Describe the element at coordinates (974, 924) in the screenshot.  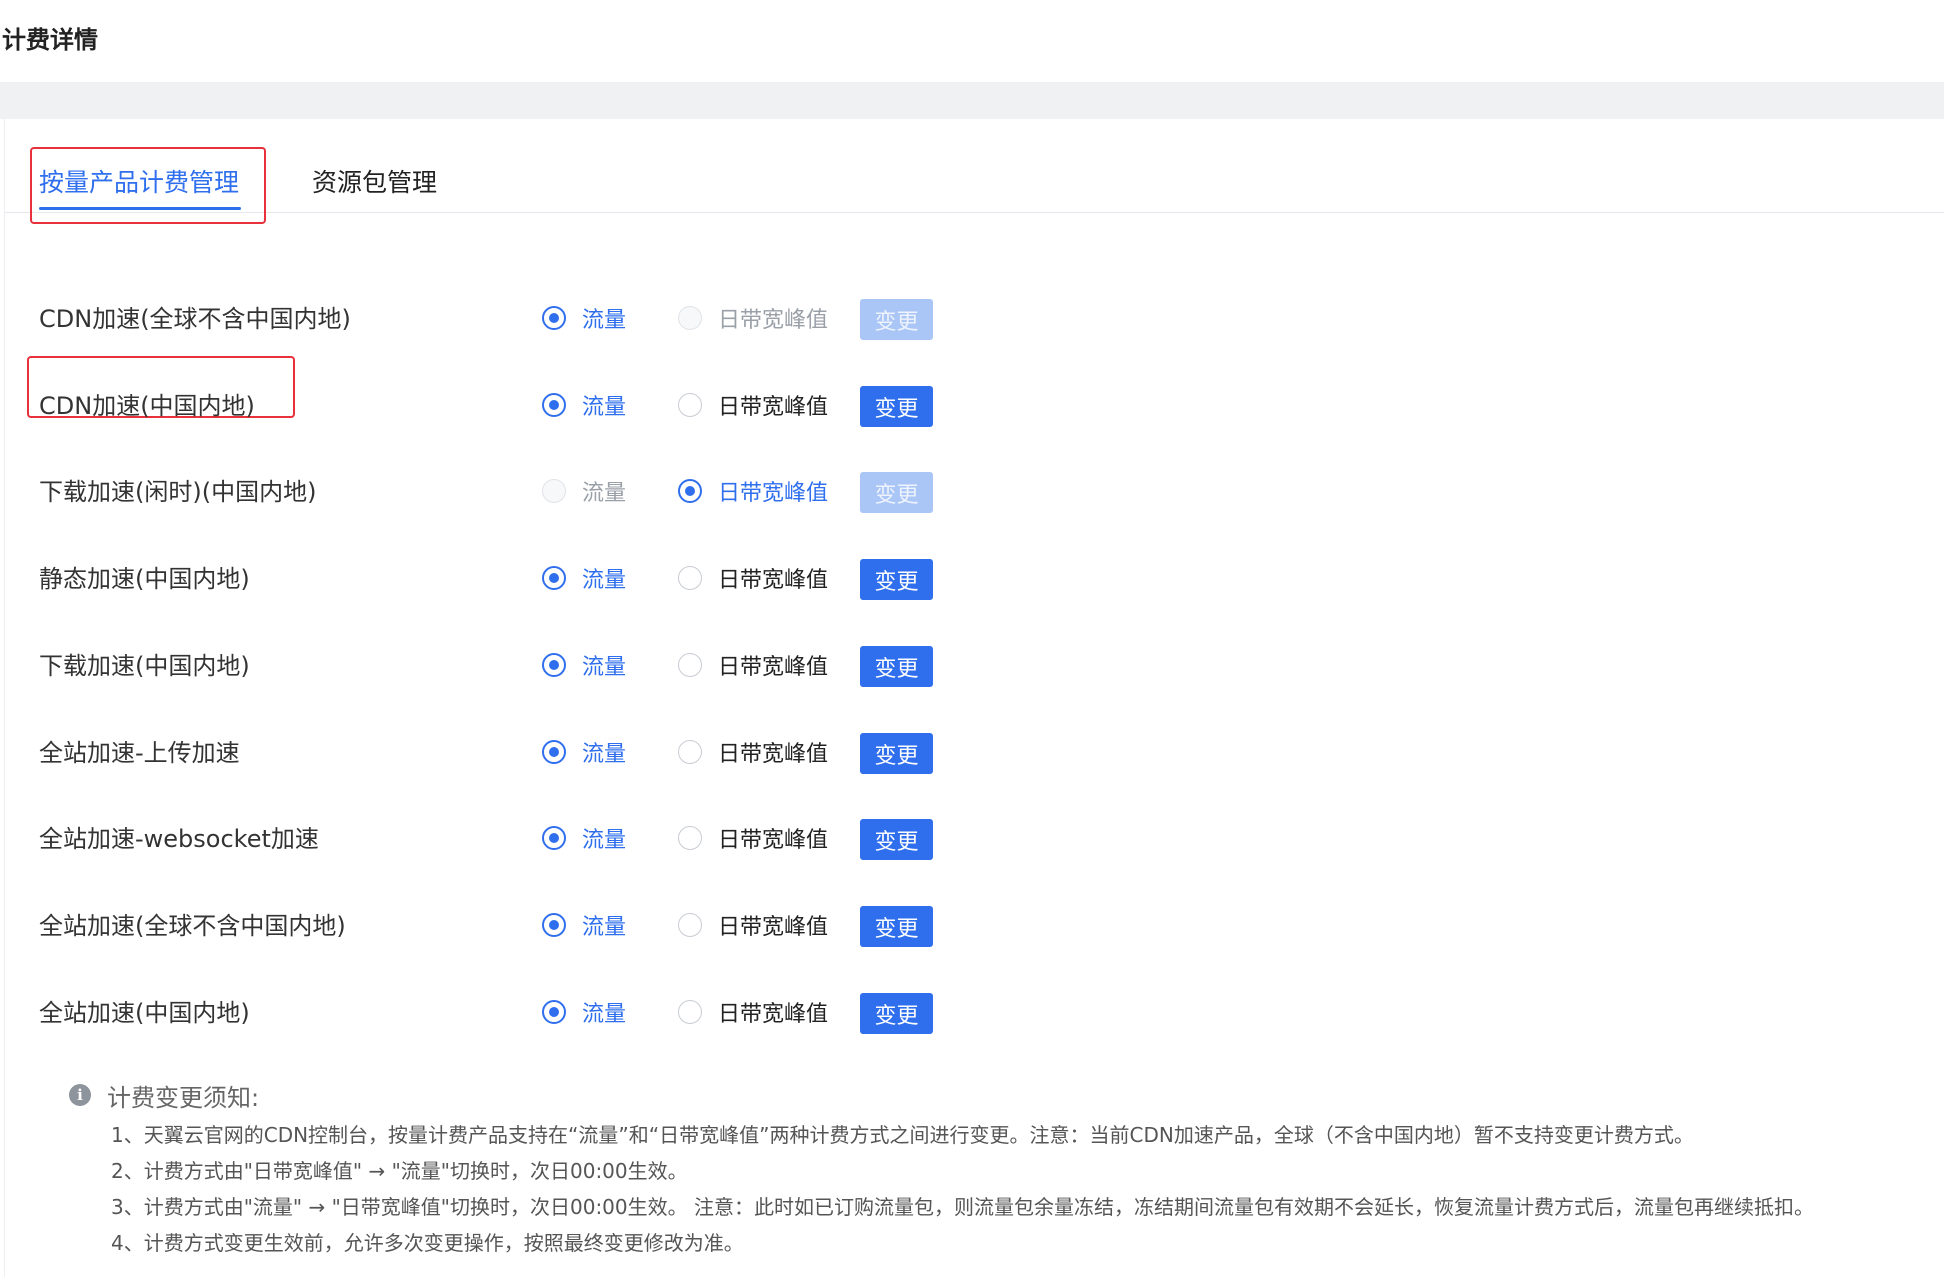
I see `billing-row: 全站加速(全球不含中国内地) 流量 日带宽峰值 变更` at that location.